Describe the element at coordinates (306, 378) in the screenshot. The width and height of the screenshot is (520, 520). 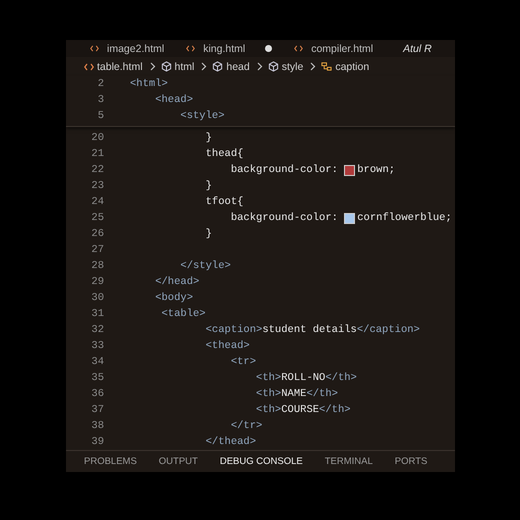
I see `code-line: <th>ROLL-NO</th>` at that location.